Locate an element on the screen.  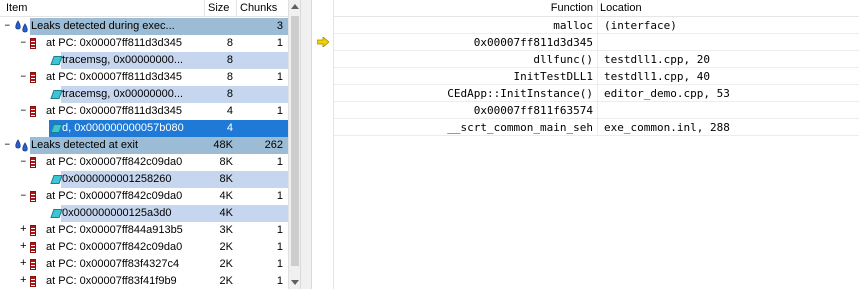
header-size: Size is located at coordinates (220, 8).